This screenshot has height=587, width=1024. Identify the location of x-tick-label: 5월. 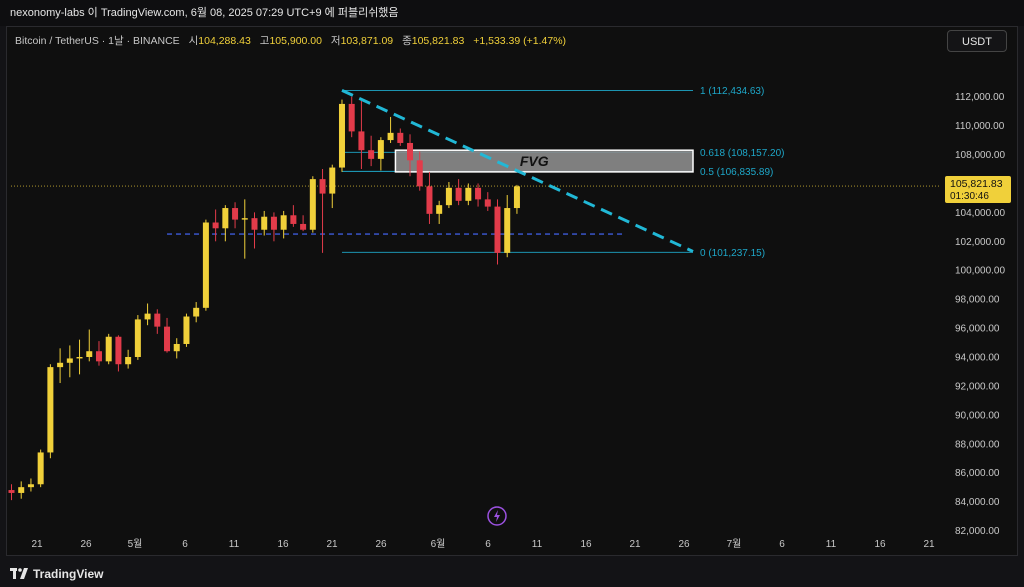
(135, 544).